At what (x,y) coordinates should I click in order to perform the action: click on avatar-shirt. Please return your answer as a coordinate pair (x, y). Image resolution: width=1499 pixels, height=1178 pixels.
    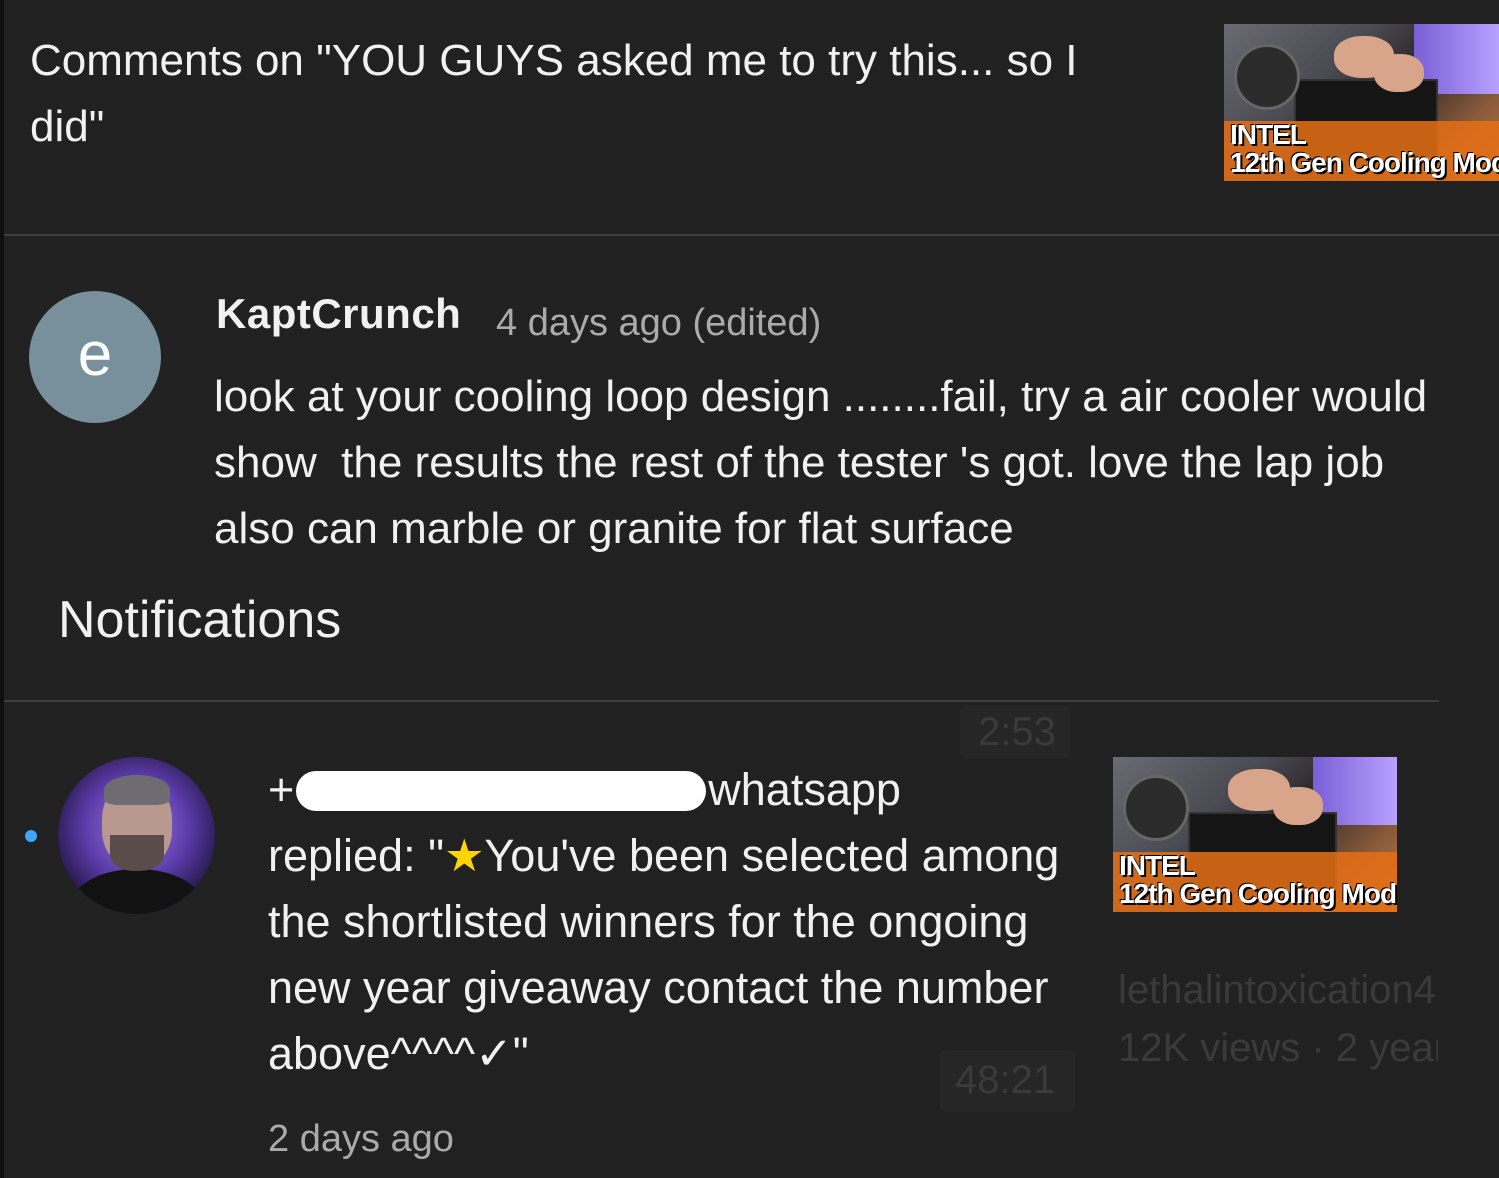
    Looking at the image, I should click on (137, 891).